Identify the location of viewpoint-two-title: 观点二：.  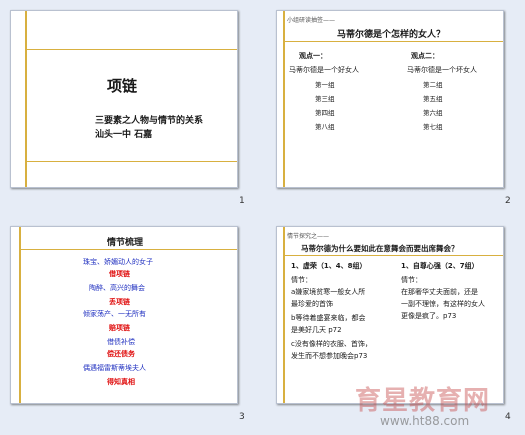
(425, 56).